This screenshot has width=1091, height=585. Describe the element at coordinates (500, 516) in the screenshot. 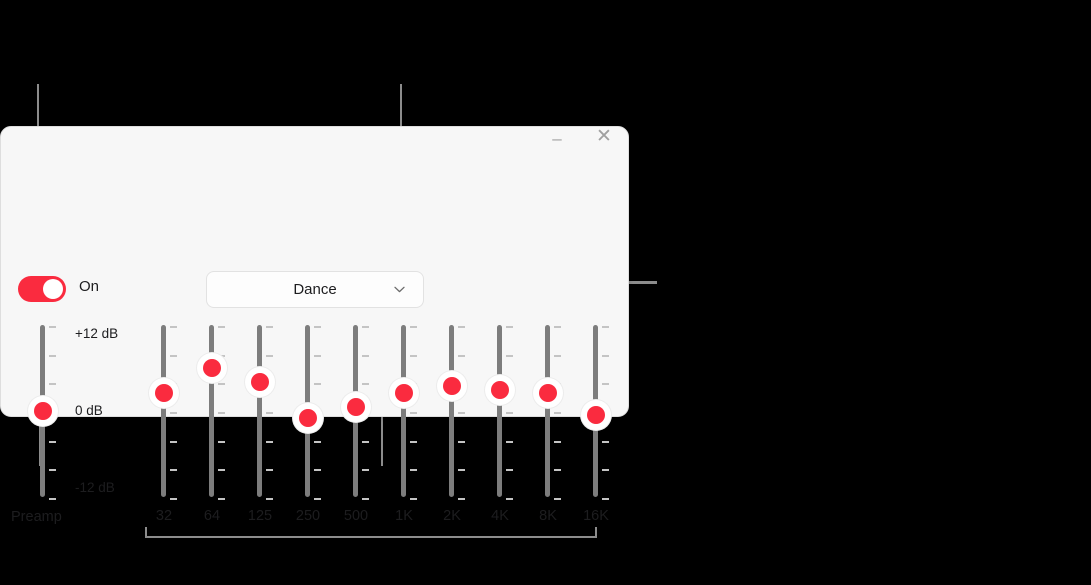

I see `band-label-4K: 4K` at that location.